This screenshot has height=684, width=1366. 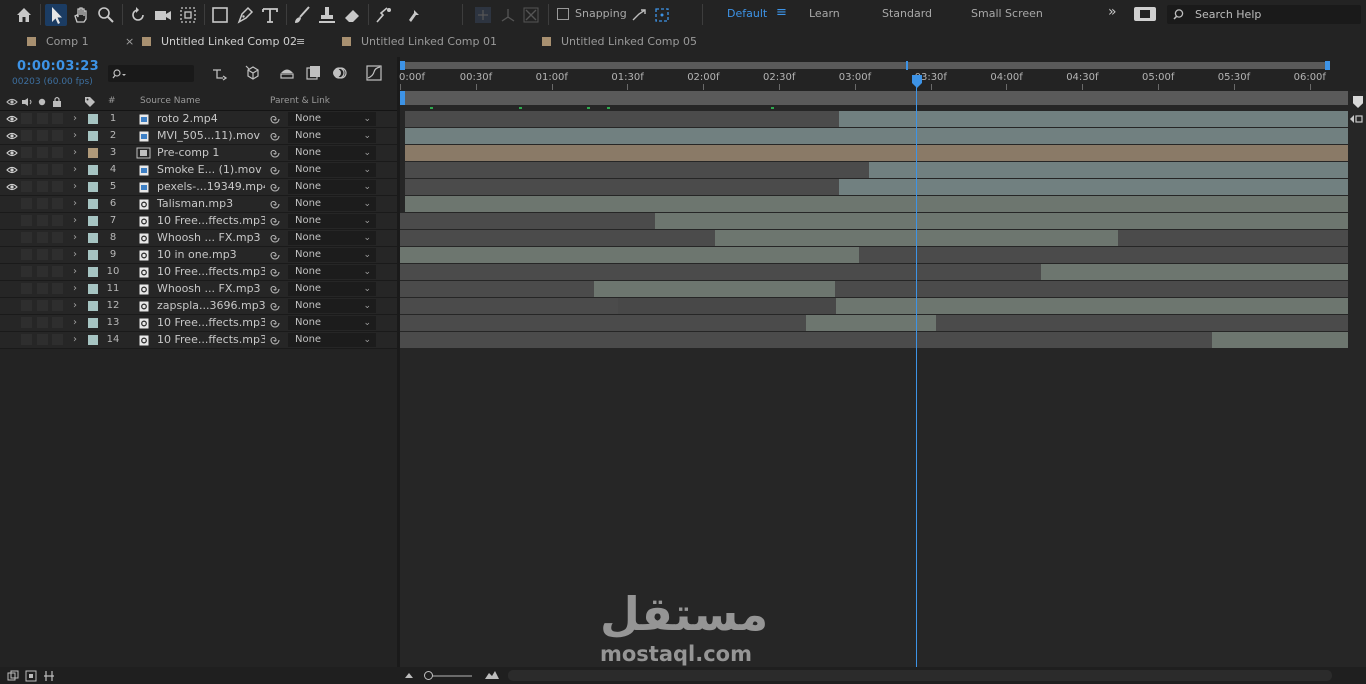 What do you see at coordinates (662, 15) in the screenshot?
I see `snap-features-icon` at bounding box center [662, 15].